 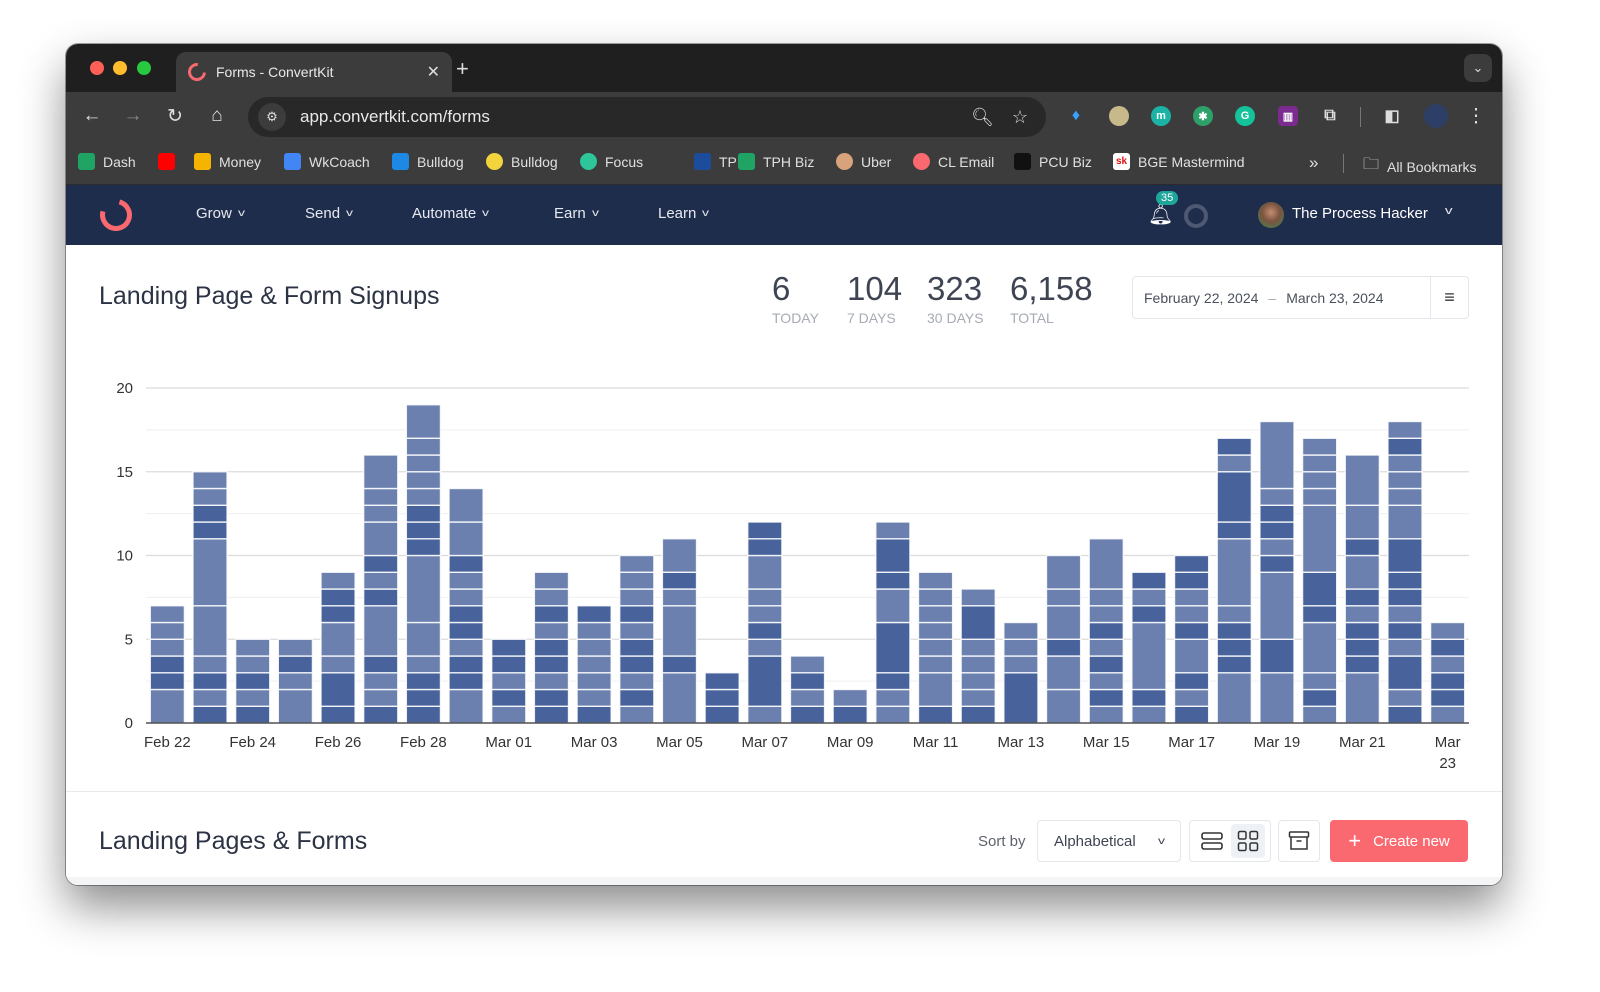 What do you see at coordinates (1399, 841) in the screenshot?
I see `create-new-button: + Create new` at bounding box center [1399, 841].